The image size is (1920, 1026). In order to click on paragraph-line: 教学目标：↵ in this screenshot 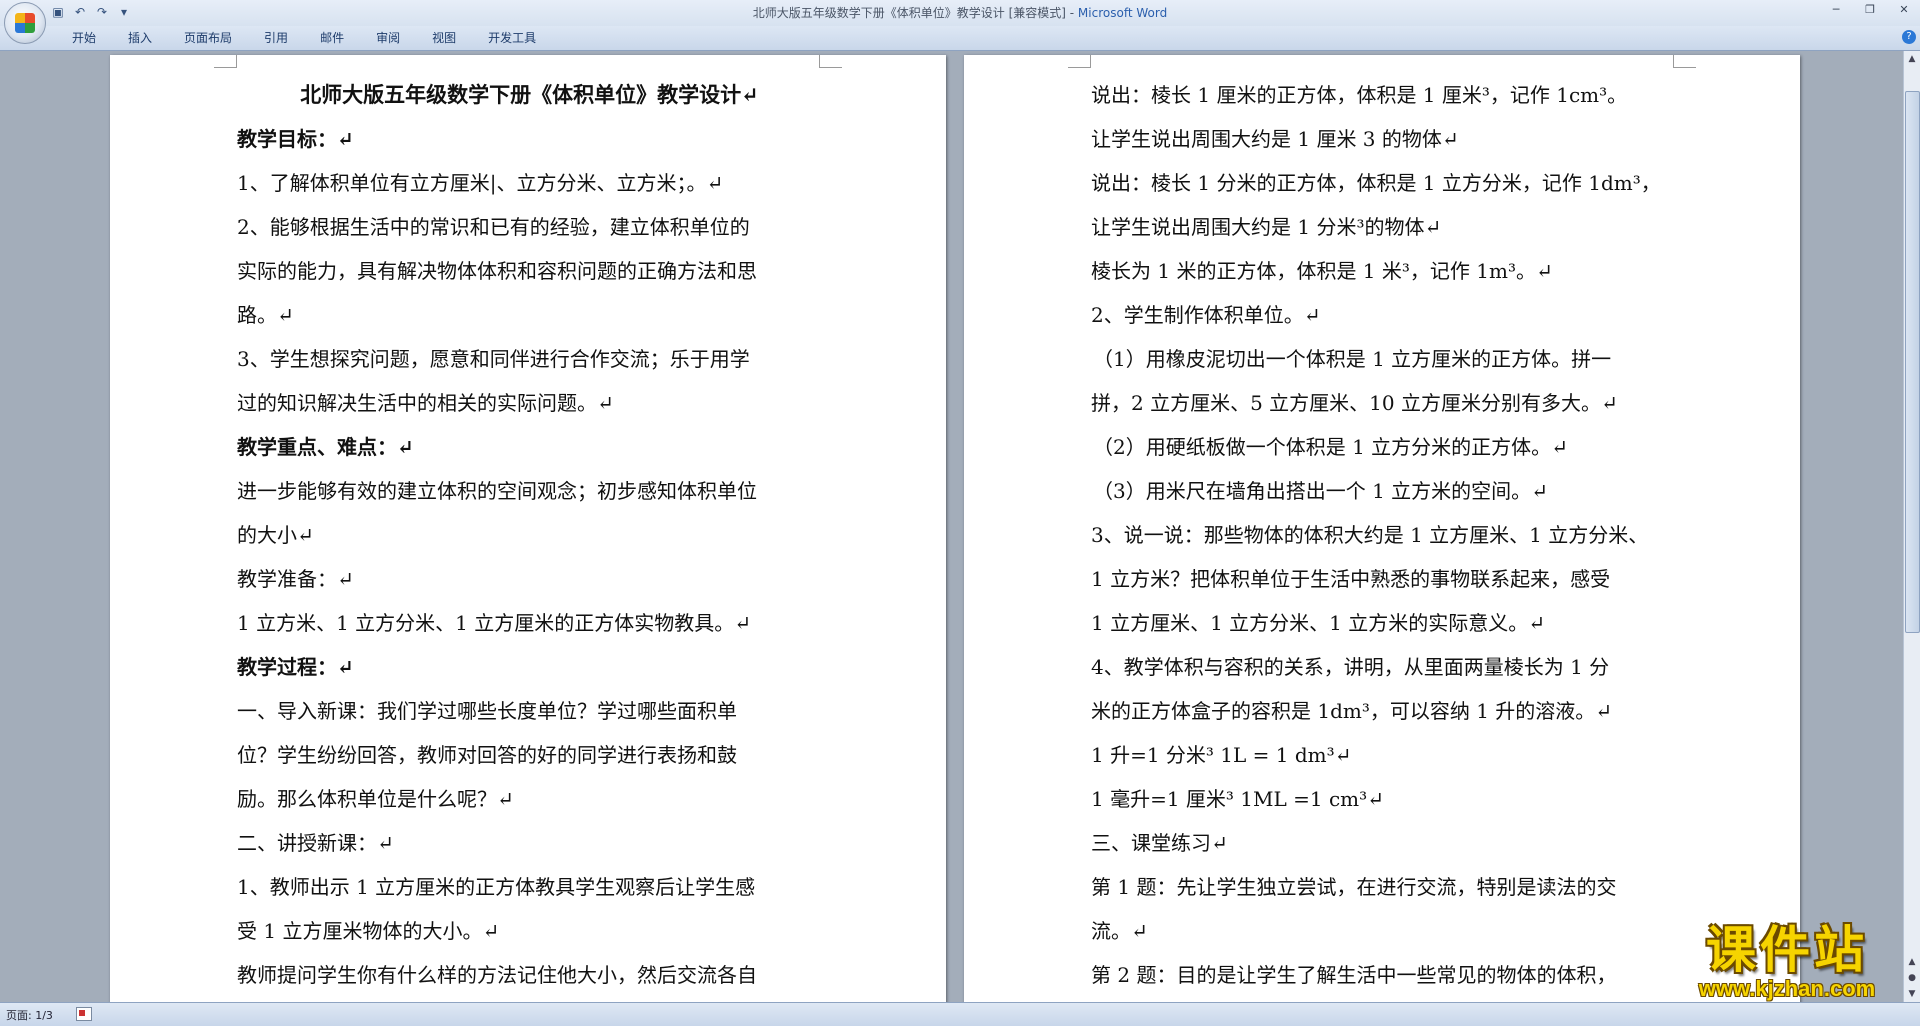, I will do `click(295, 139)`.